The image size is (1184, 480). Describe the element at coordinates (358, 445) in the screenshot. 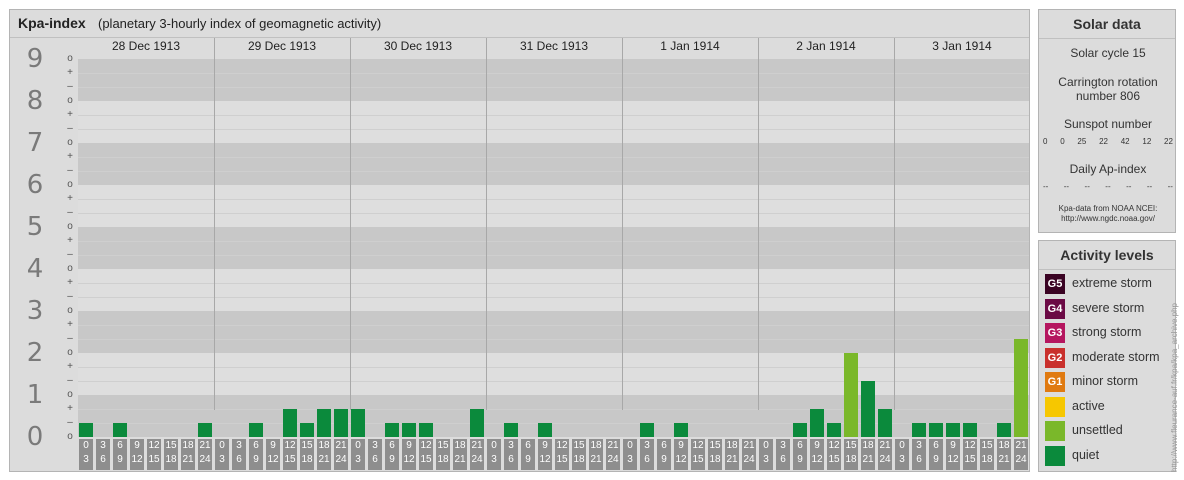

I see `time-slot-start: 0` at that location.